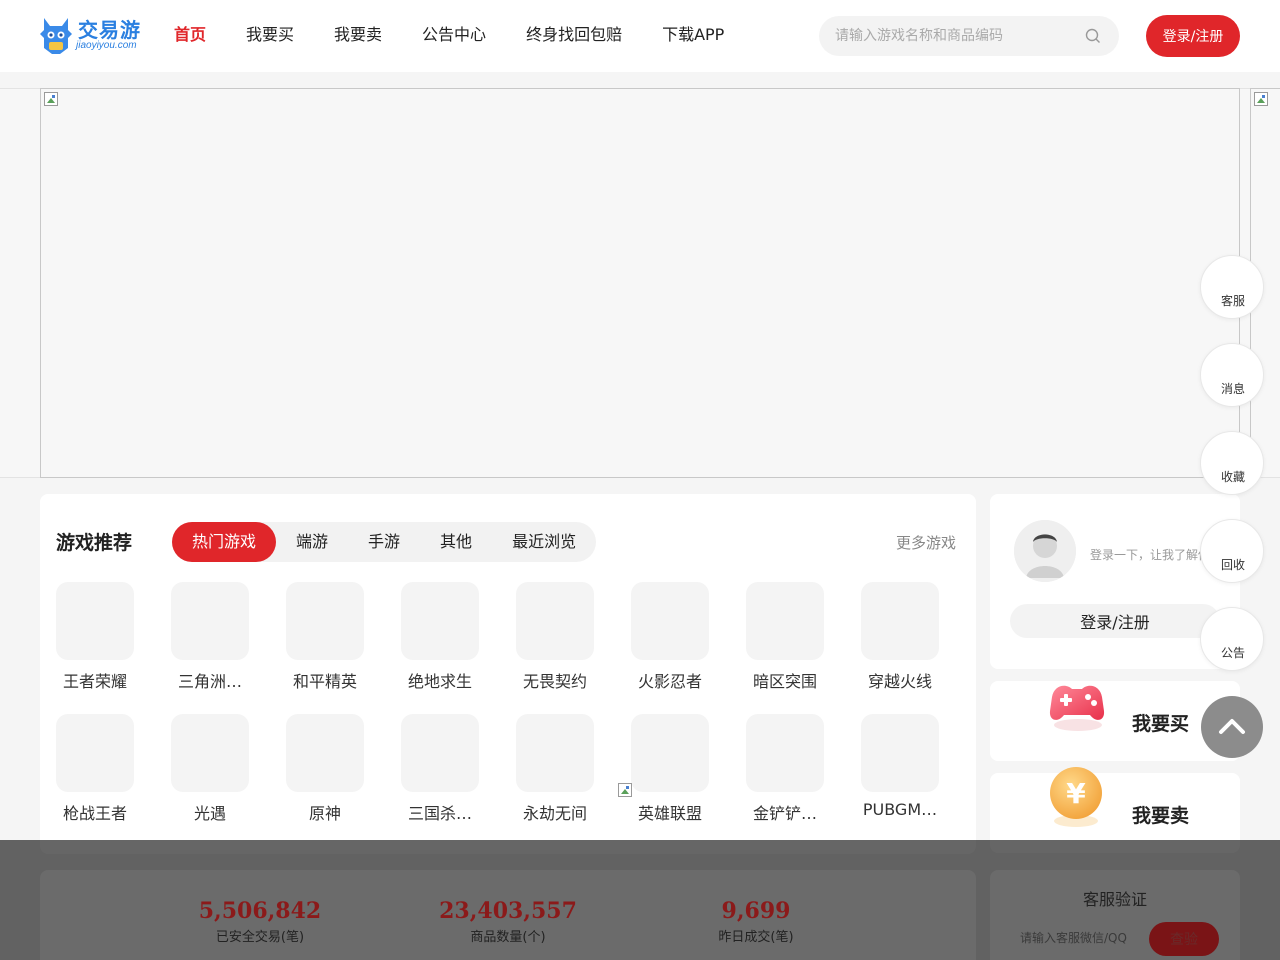 The height and width of the screenshot is (960, 1280). Describe the element at coordinates (899, 681) in the screenshot. I see `game-name: 穿越火线` at that location.